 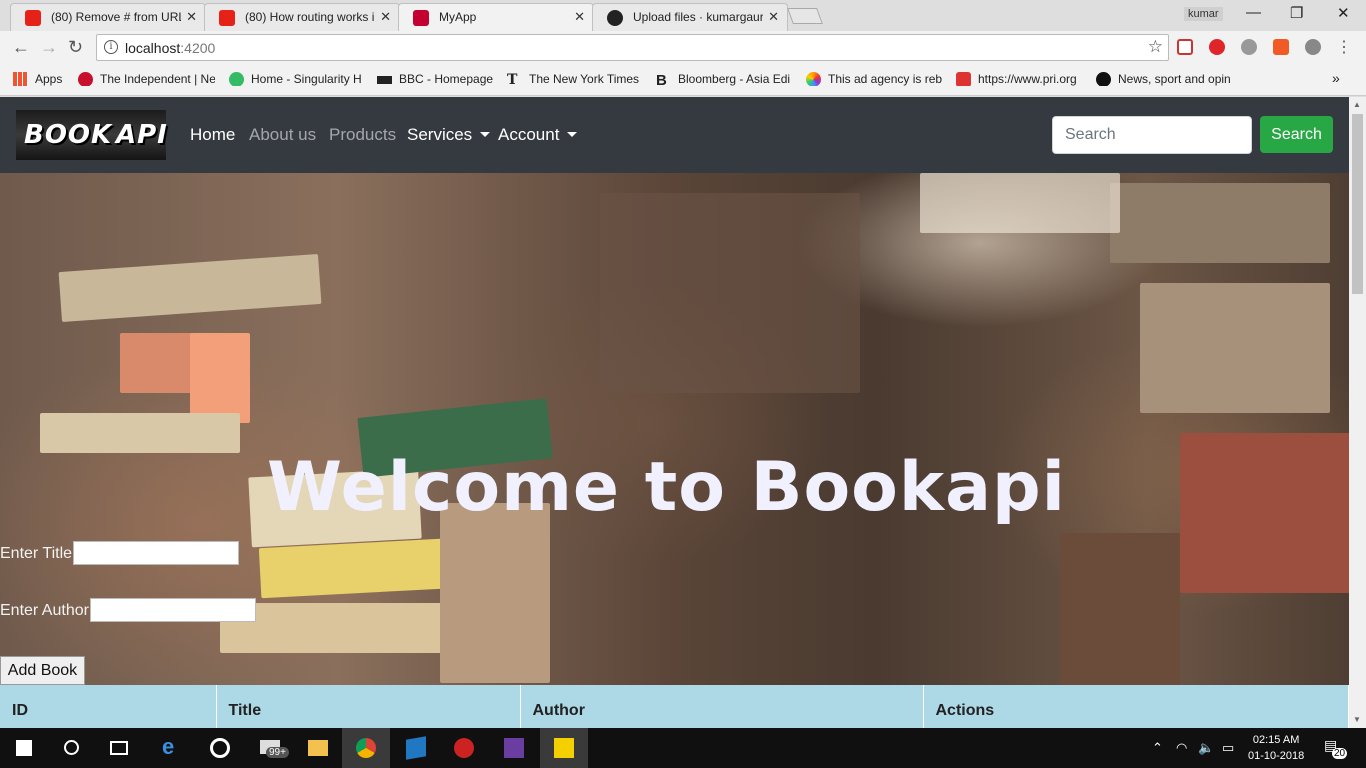 What do you see at coordinates (514, 748) in the screenshot?
I see `taskbar-app-game` at bounding box center [514, 748].